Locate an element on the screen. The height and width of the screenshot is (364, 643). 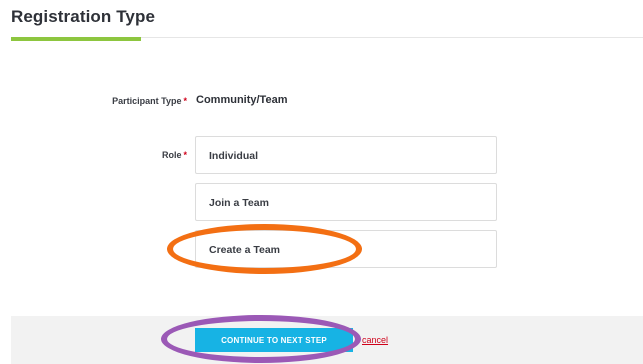
role-option-label: Join a Team is located at coordinates (239, 203).